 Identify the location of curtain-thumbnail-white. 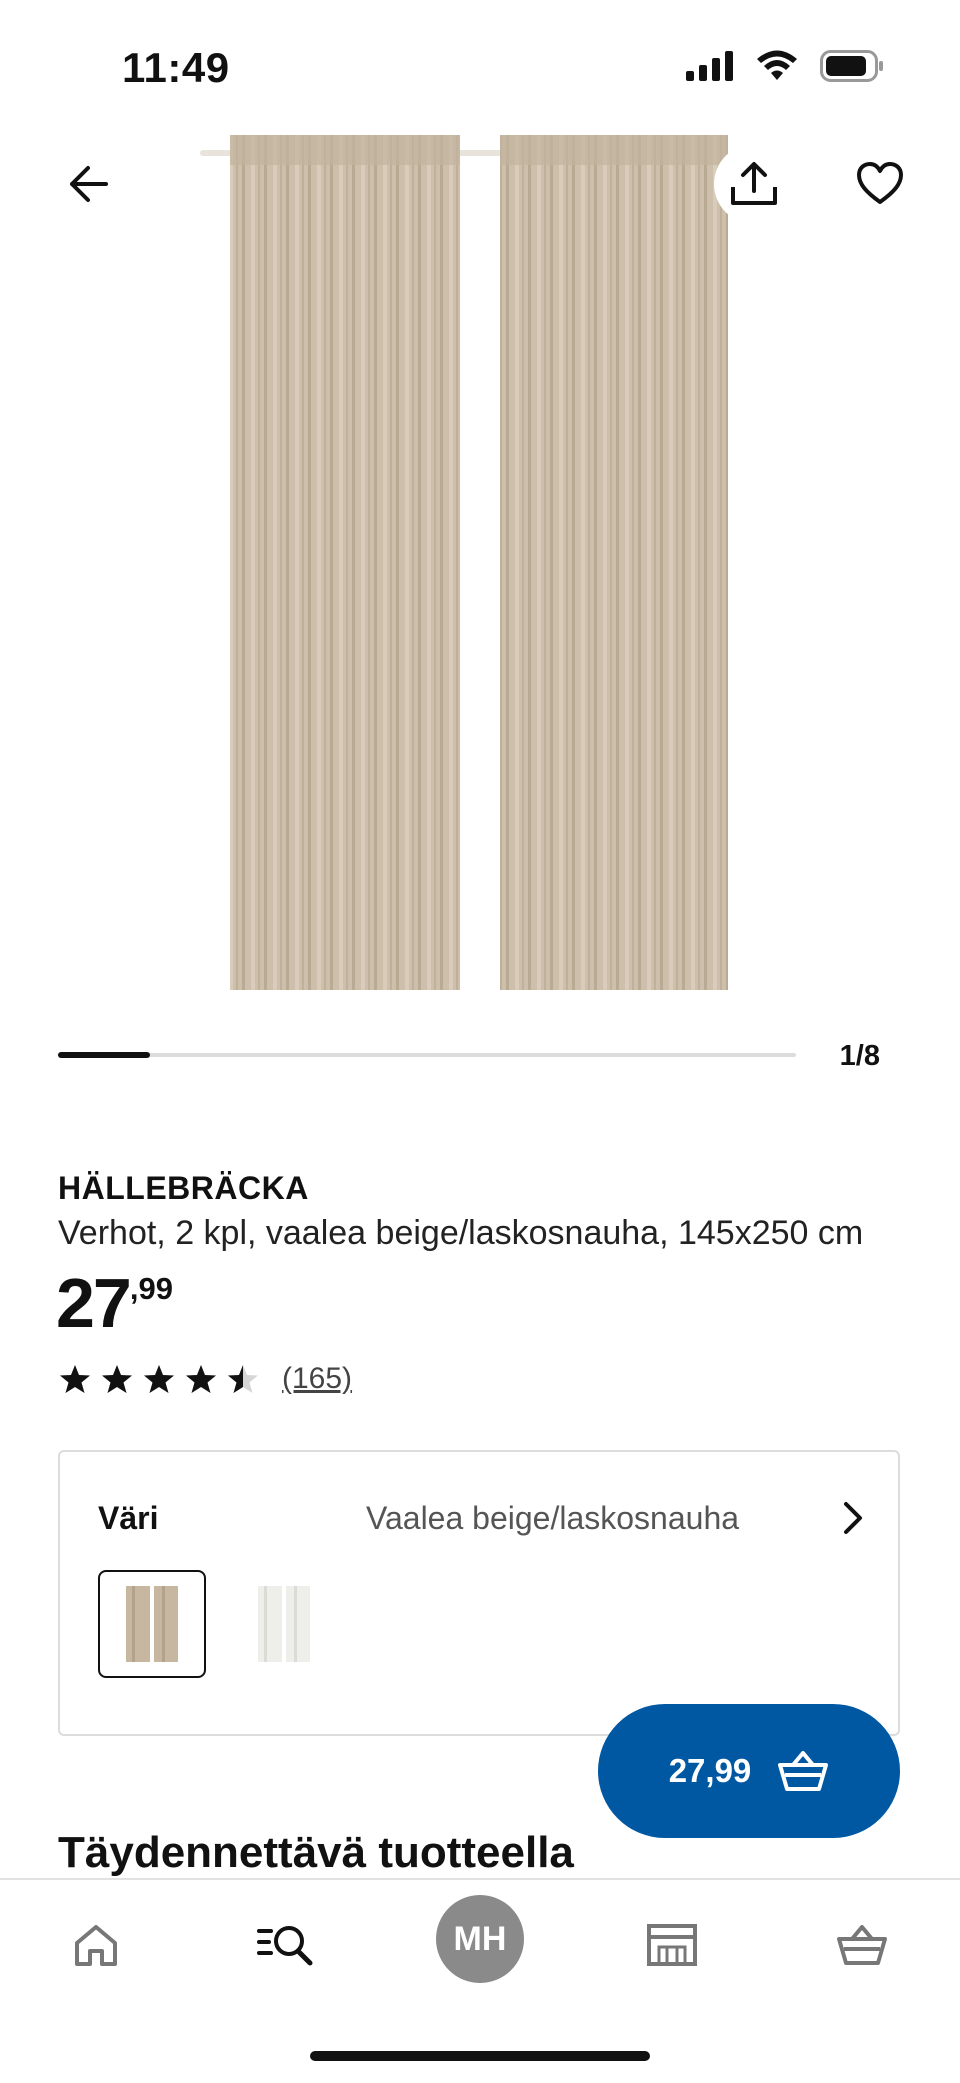
(284, 1624).